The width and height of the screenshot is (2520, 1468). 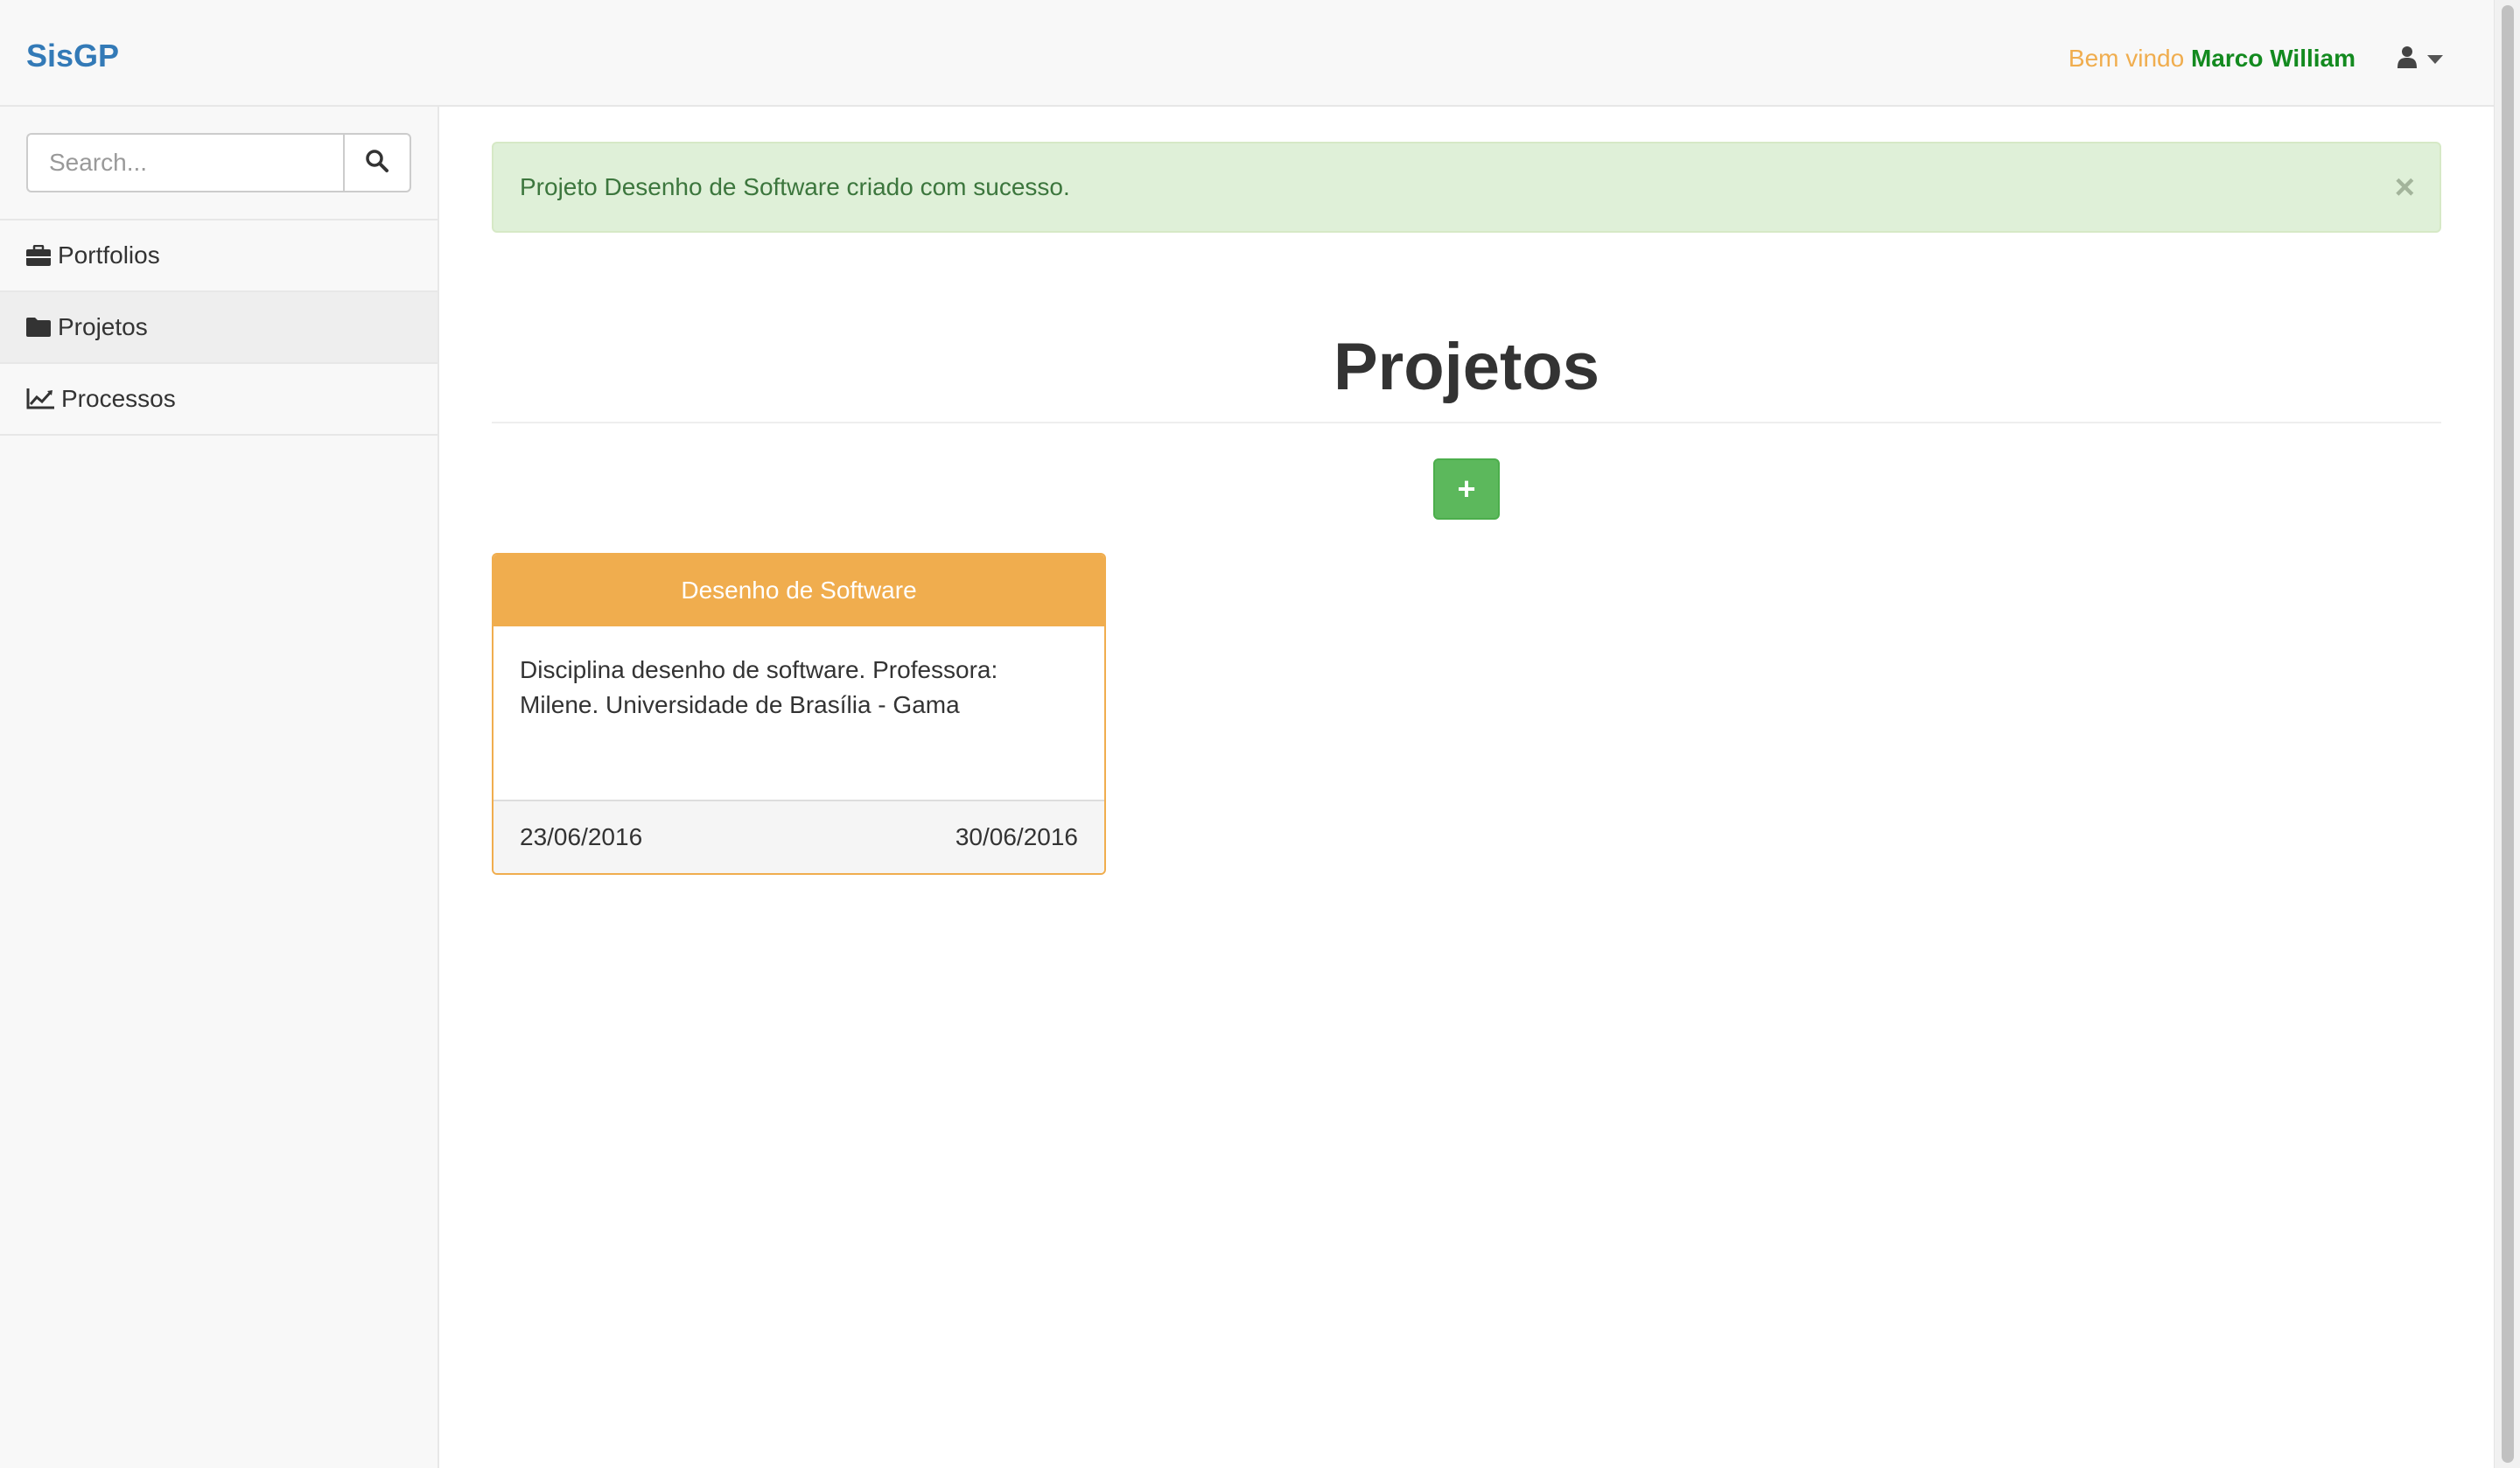 I want to click on project-card-footer: 23/06/2016 30/06/2016, so click(x=799, y=837).